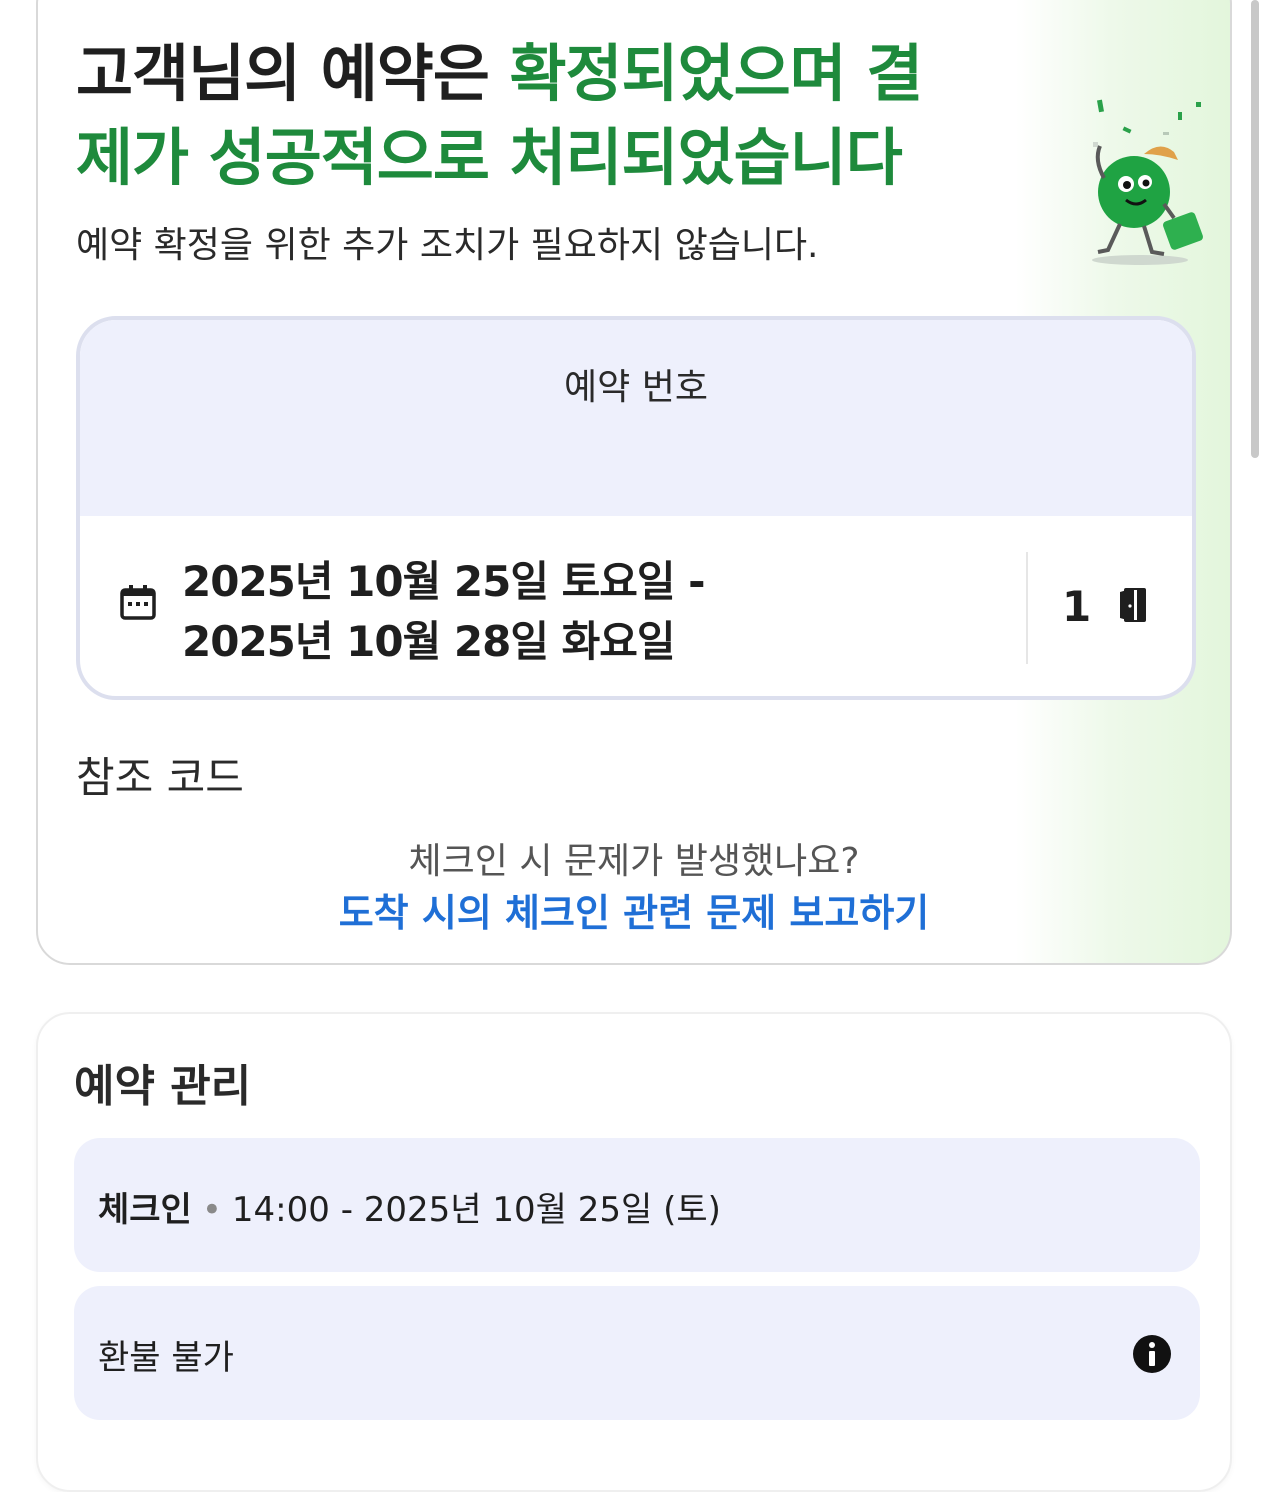 The height and width of the screenshot is (1492, 1269). What do you see at coordinates (444, 581) in the screenshot?
I see `checkin-date: 2025년 10월 25일 토요일 -` at bounding box center [444, 581].